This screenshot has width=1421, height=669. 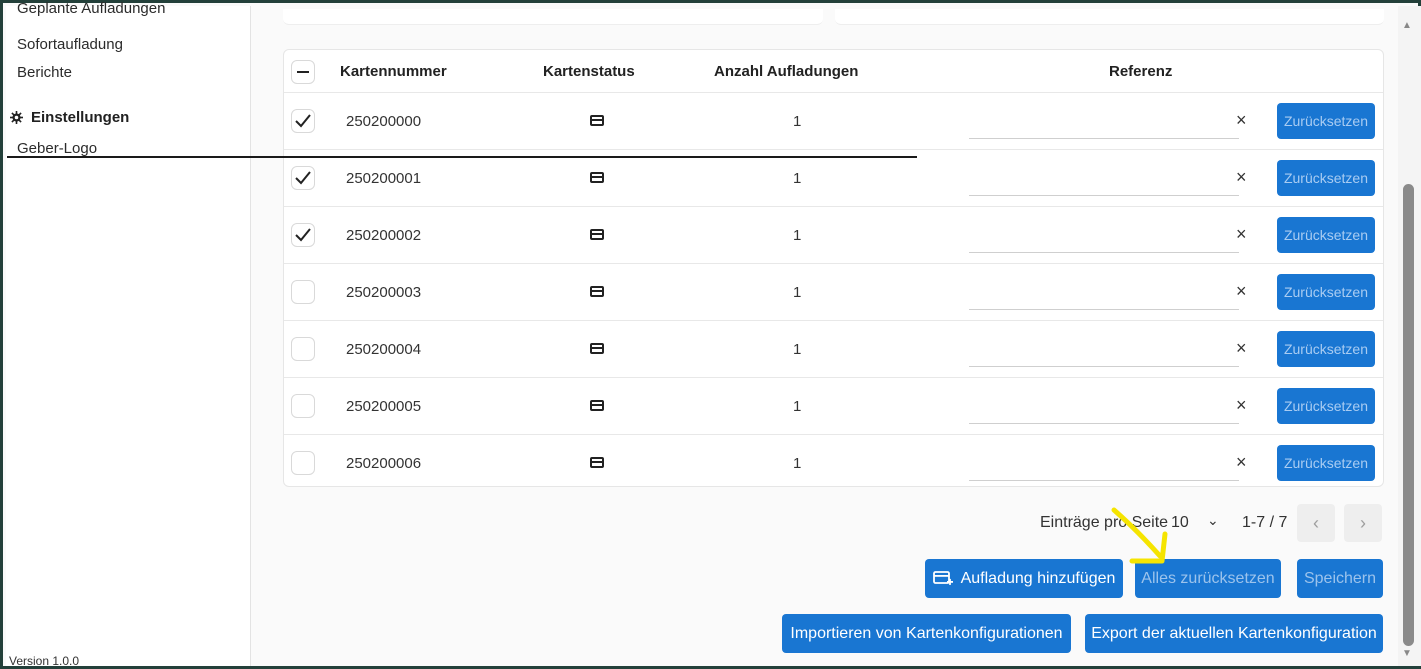 I want to click on next-page-button: ›, so click(x=1363, y=523).